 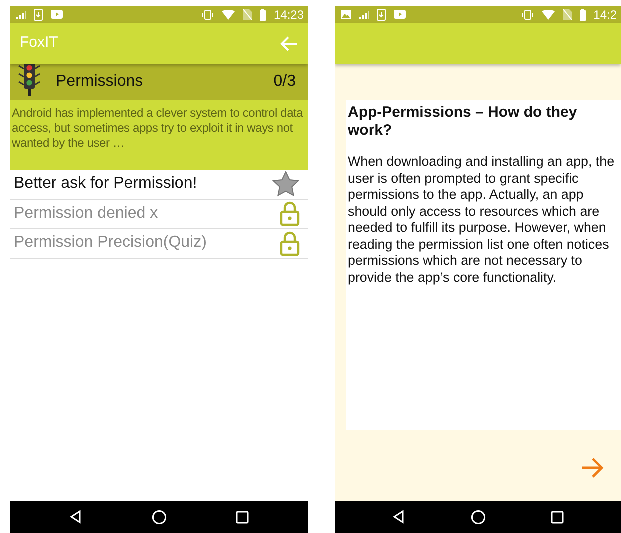 What do you see at coordinates (482, 220) in the screenshot?
I see `article-body: When downloading and installing an app, the user is often prompted to grant specific permissions to the app. Actually, an app should only access to resources which are needed to fulfill its purpose. However, when reading the permission list one often notices permissions which are not necessary to provide the app’s core functionality.` at bounding box center [482, 220].